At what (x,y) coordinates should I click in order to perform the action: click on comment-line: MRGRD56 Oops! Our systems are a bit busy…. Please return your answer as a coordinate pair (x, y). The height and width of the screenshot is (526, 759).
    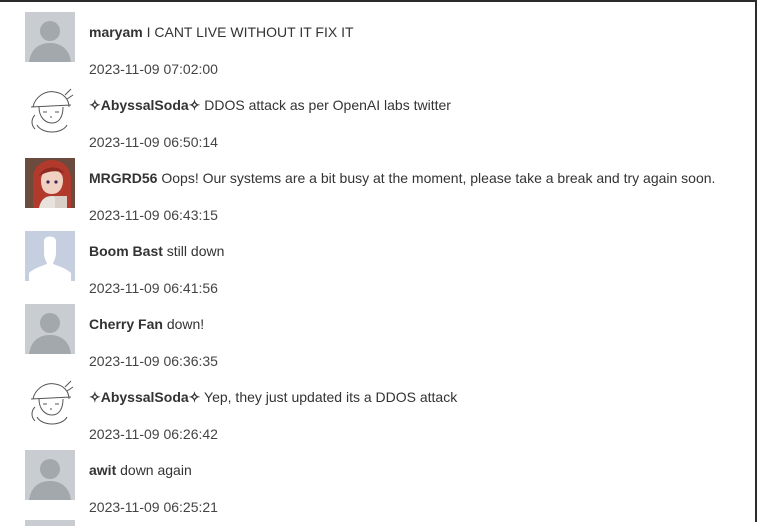
    Looking at the image, I should click on (402, 178).